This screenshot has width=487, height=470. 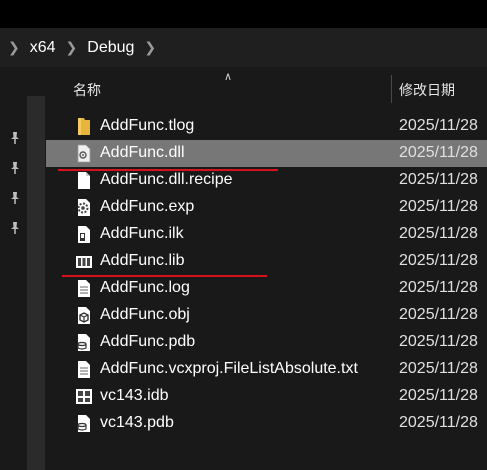 I want to click on file-name: AddFunc.ilk, so click(x=142, y=233).